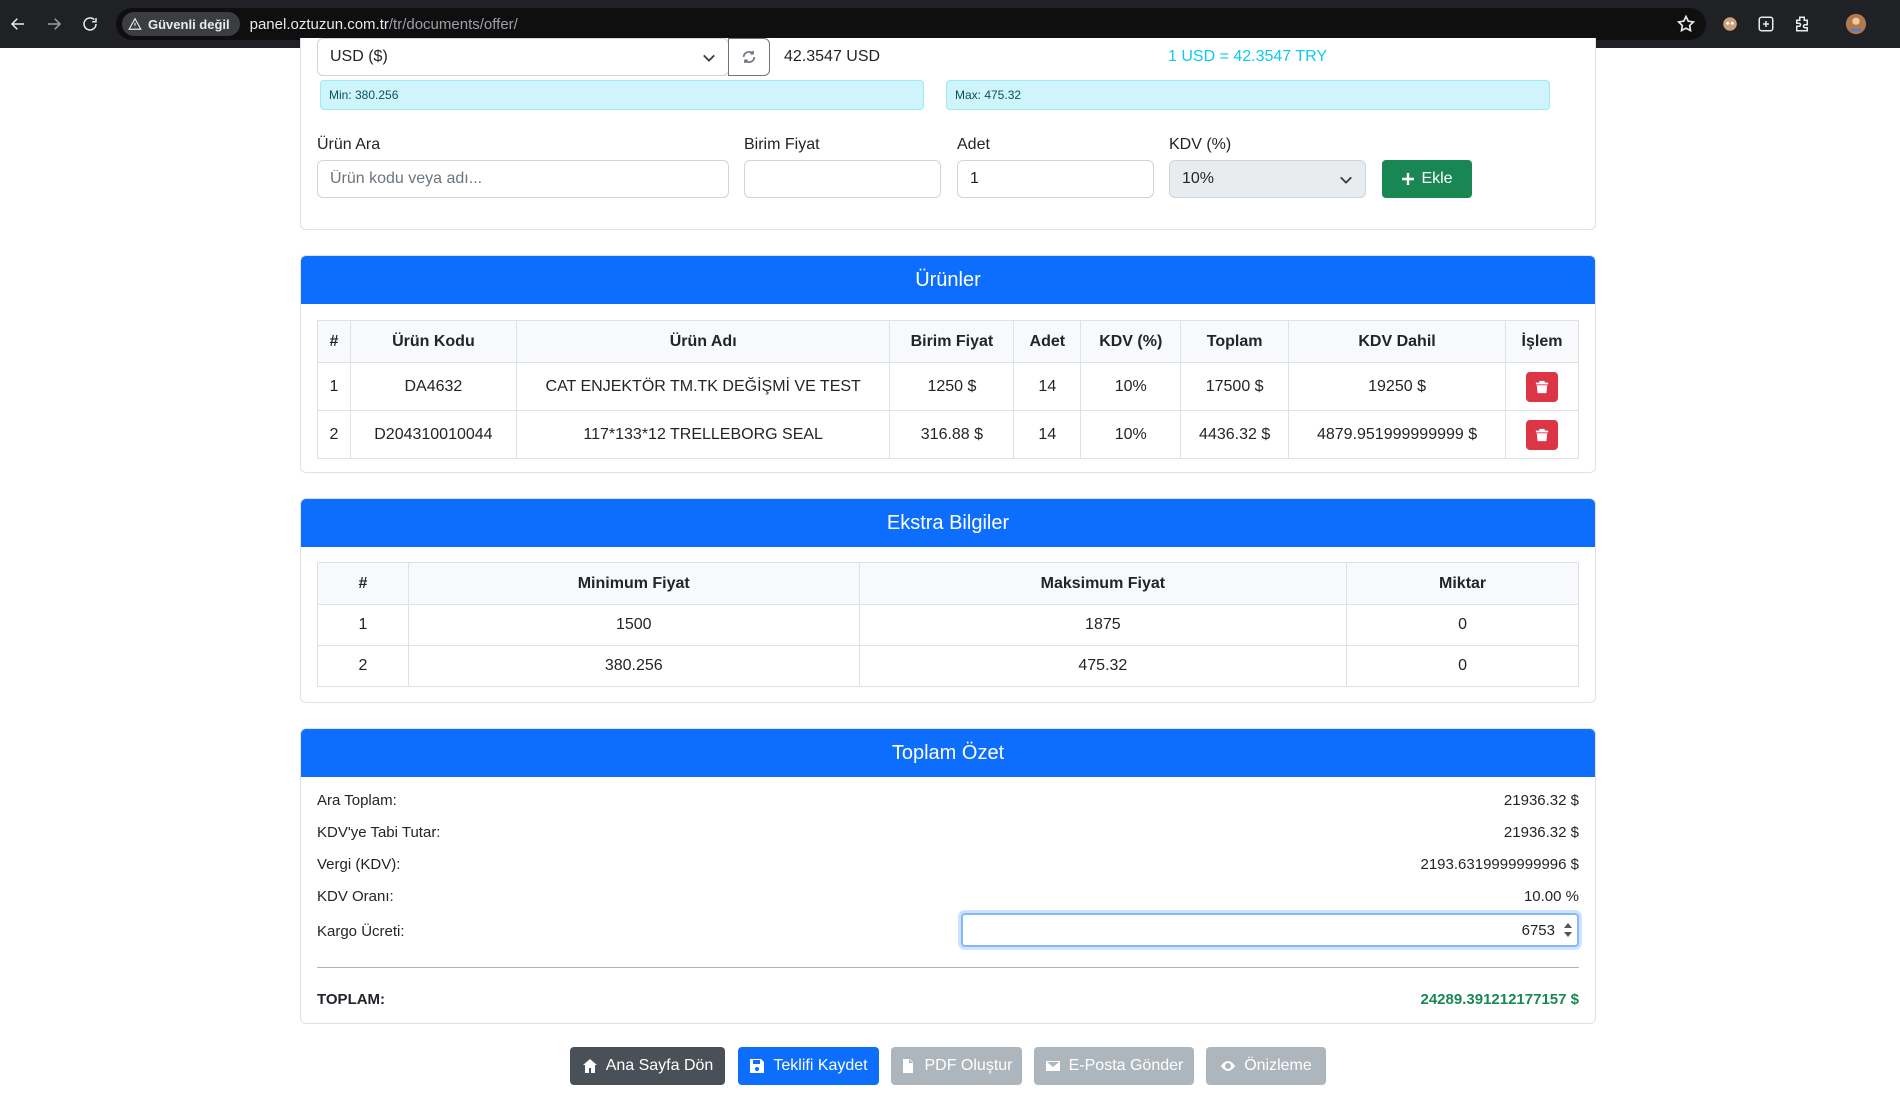  I want to click on product-search-label: Ürün Ara, so click(349, 144).